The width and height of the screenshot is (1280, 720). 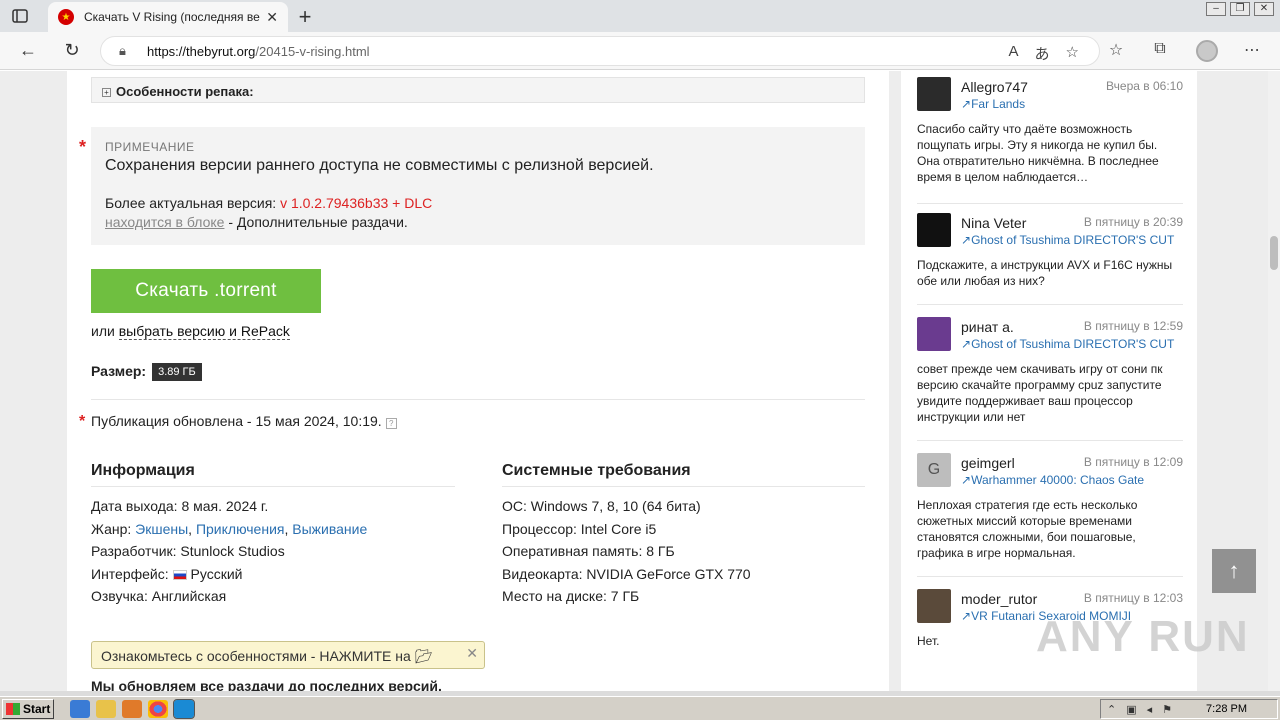 I want to click on collections-icon: ⧉, so click(x=1160, y=49).